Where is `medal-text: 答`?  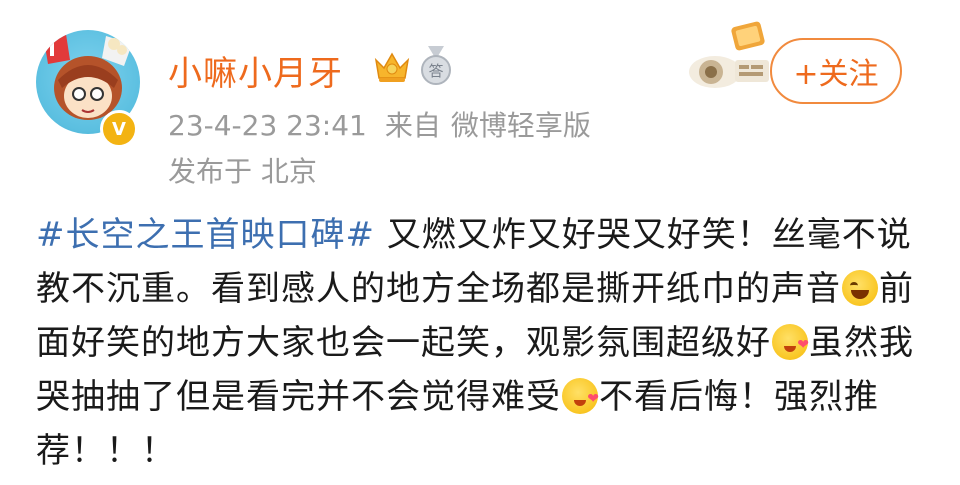
medal-text: 答 is located at coordinates (435, 71).